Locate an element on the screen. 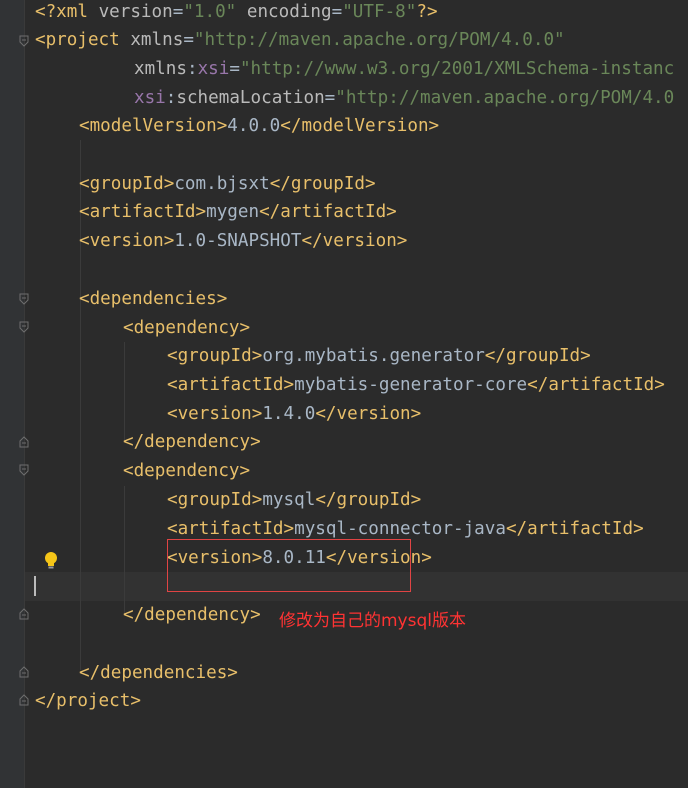 Image resolution: width=688 pixels, height=788 pixels. lightbulb-icon is located at coordinates (51, 561).